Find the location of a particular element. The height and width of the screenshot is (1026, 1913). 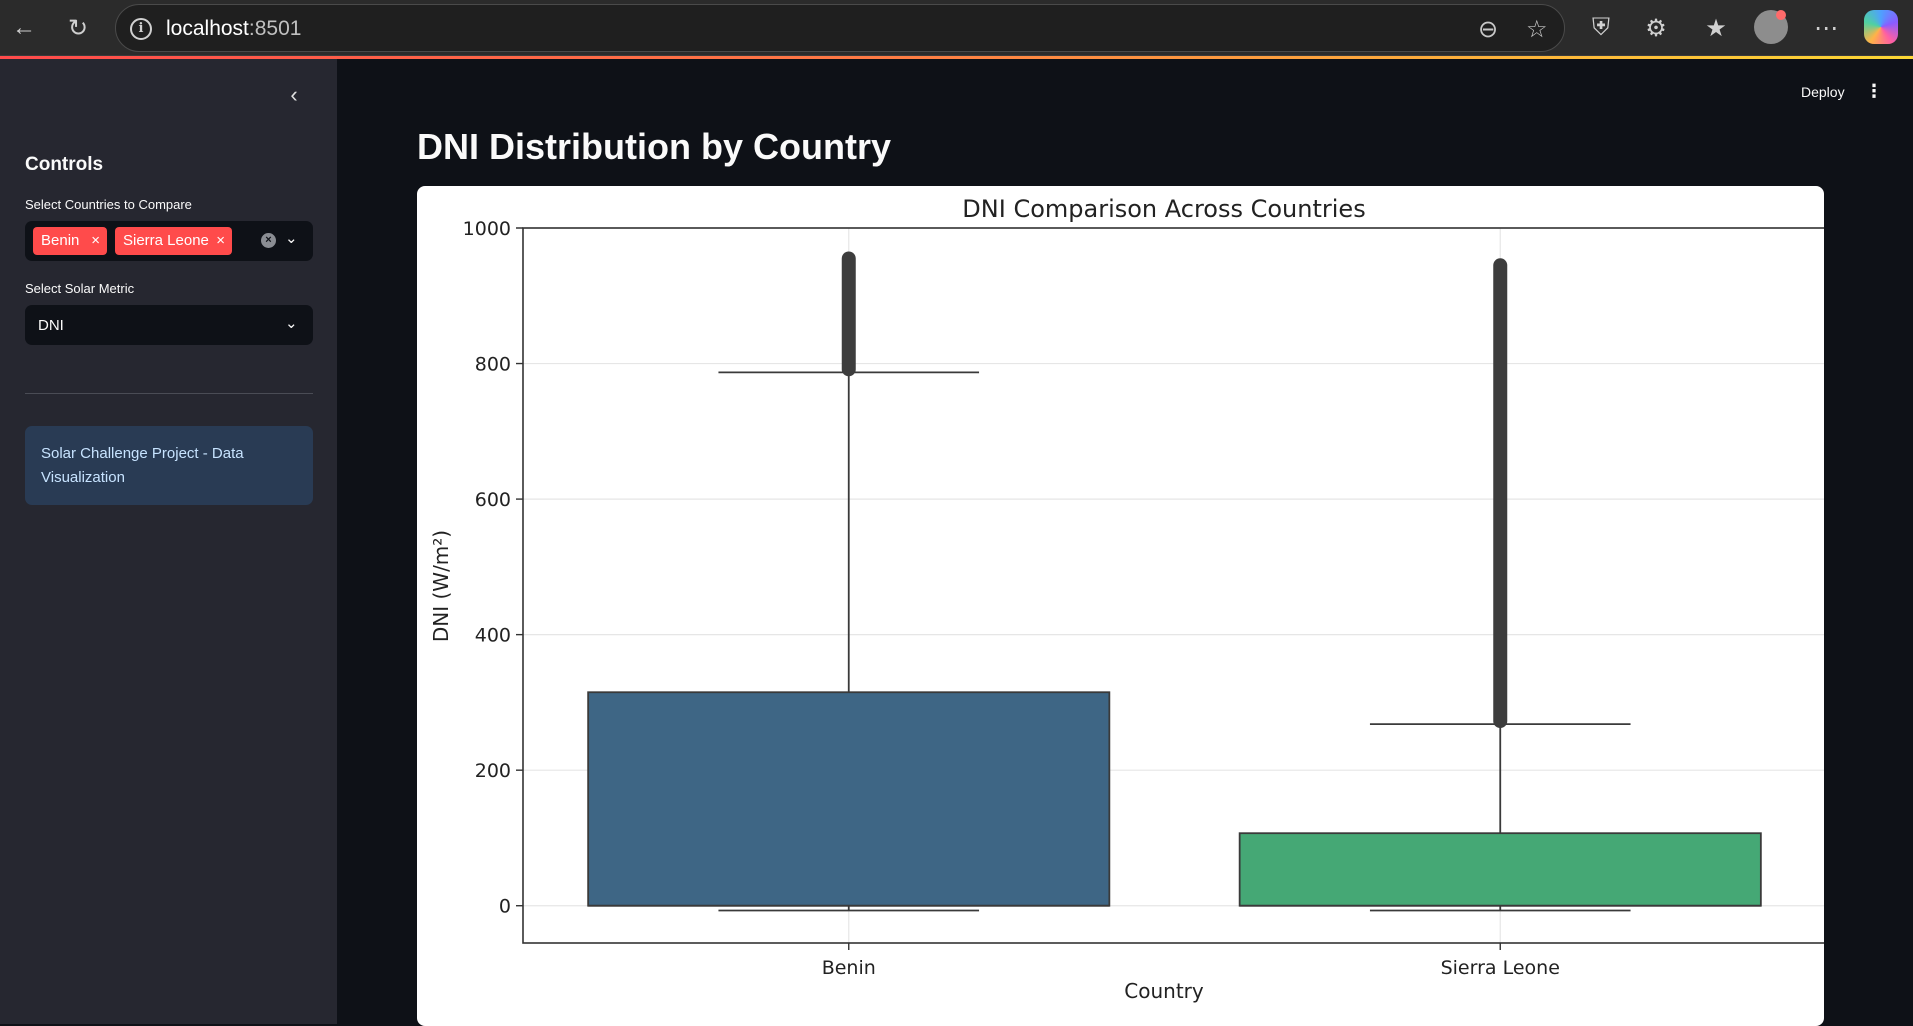

y-tick-label: 200 is located at coordinates (493, 771).